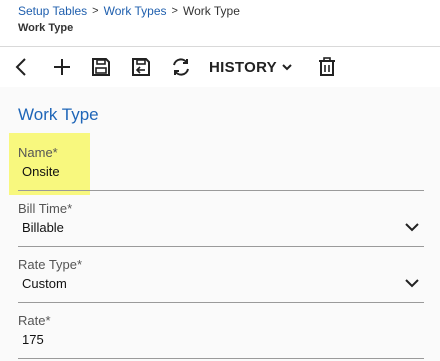 Image resolution: width=440 pixels, height=361 pixels. I want to click on breadcrumb-setup-tables: Setup Tables, so click(52, 11).